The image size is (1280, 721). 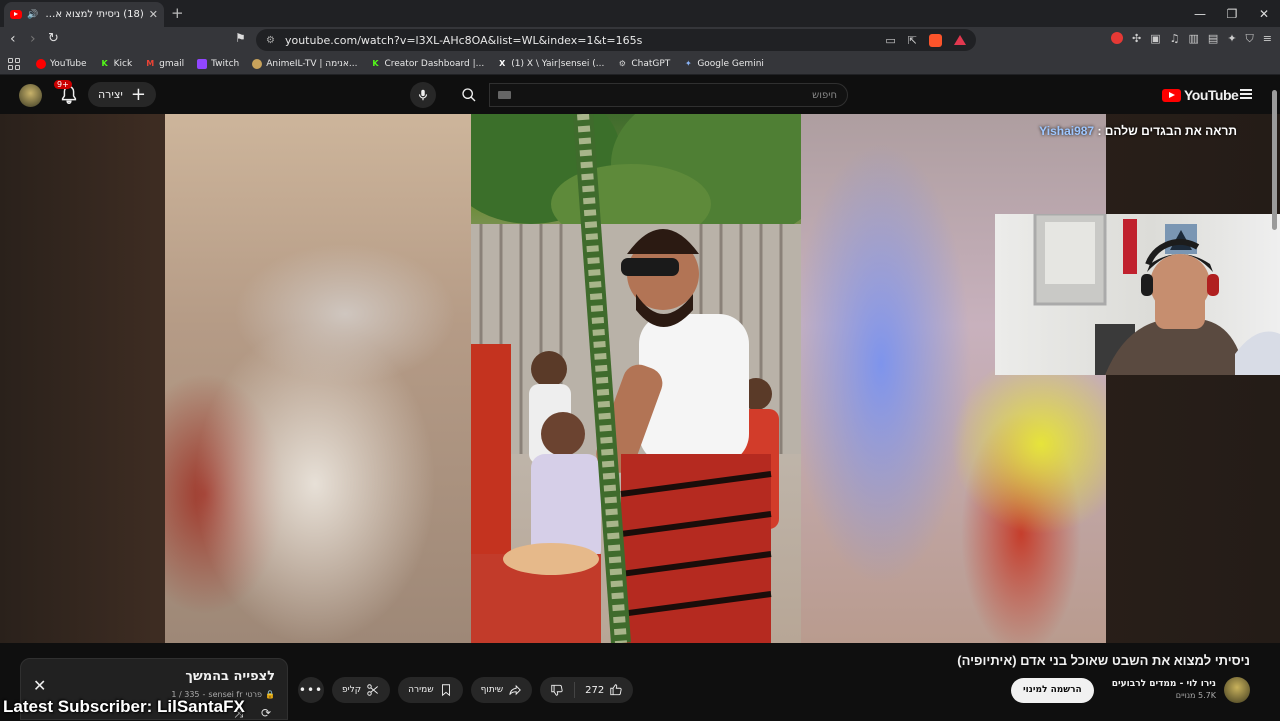 I want to click on new-tab-button: +, so click(x=177, y=13).